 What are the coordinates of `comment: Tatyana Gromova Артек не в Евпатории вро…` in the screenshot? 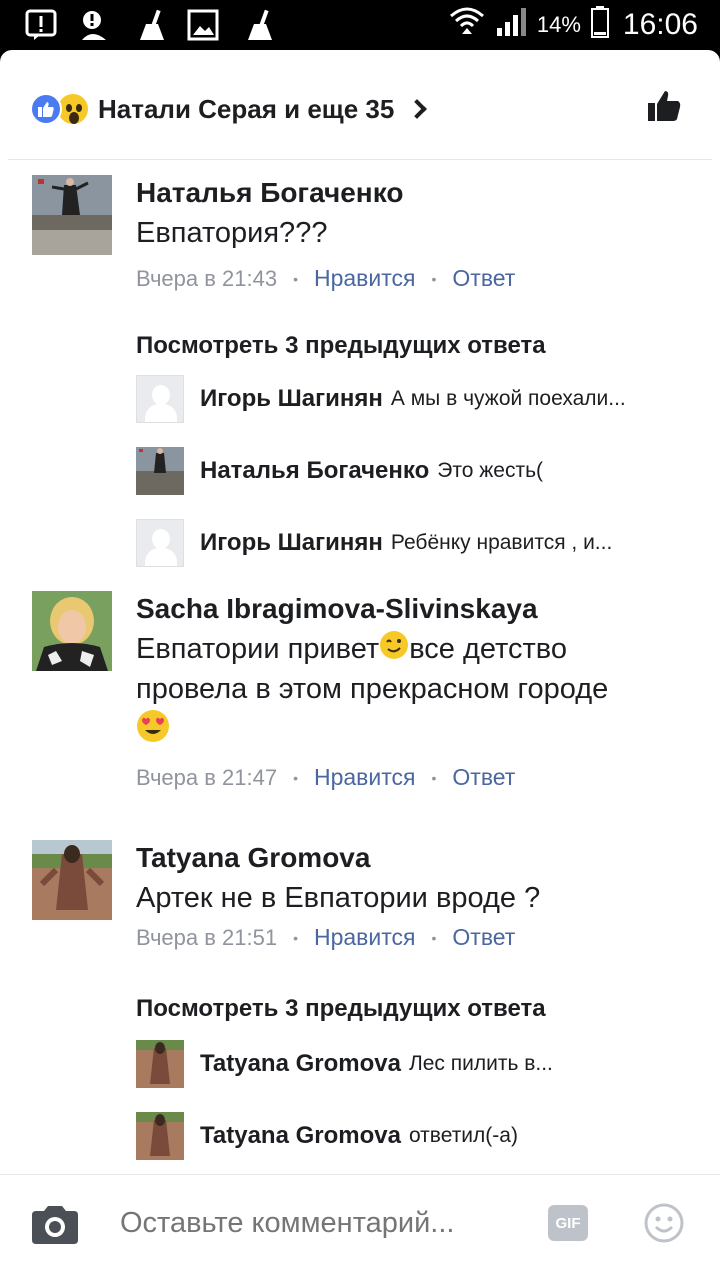 It's located at (362, 900).